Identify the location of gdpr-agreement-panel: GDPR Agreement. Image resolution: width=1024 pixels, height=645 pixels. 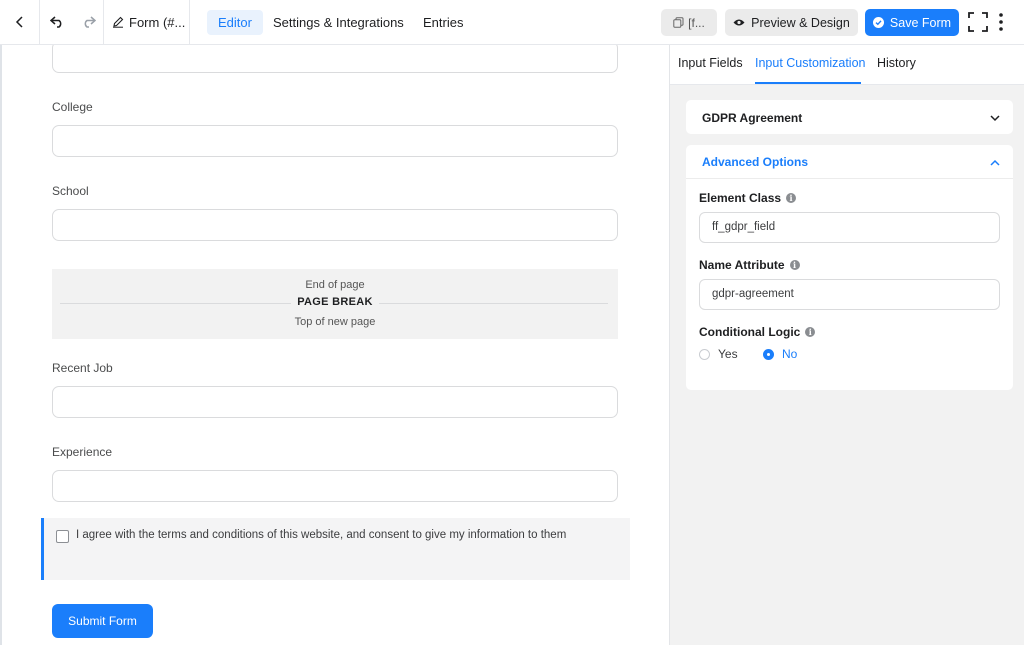
(849, 117).